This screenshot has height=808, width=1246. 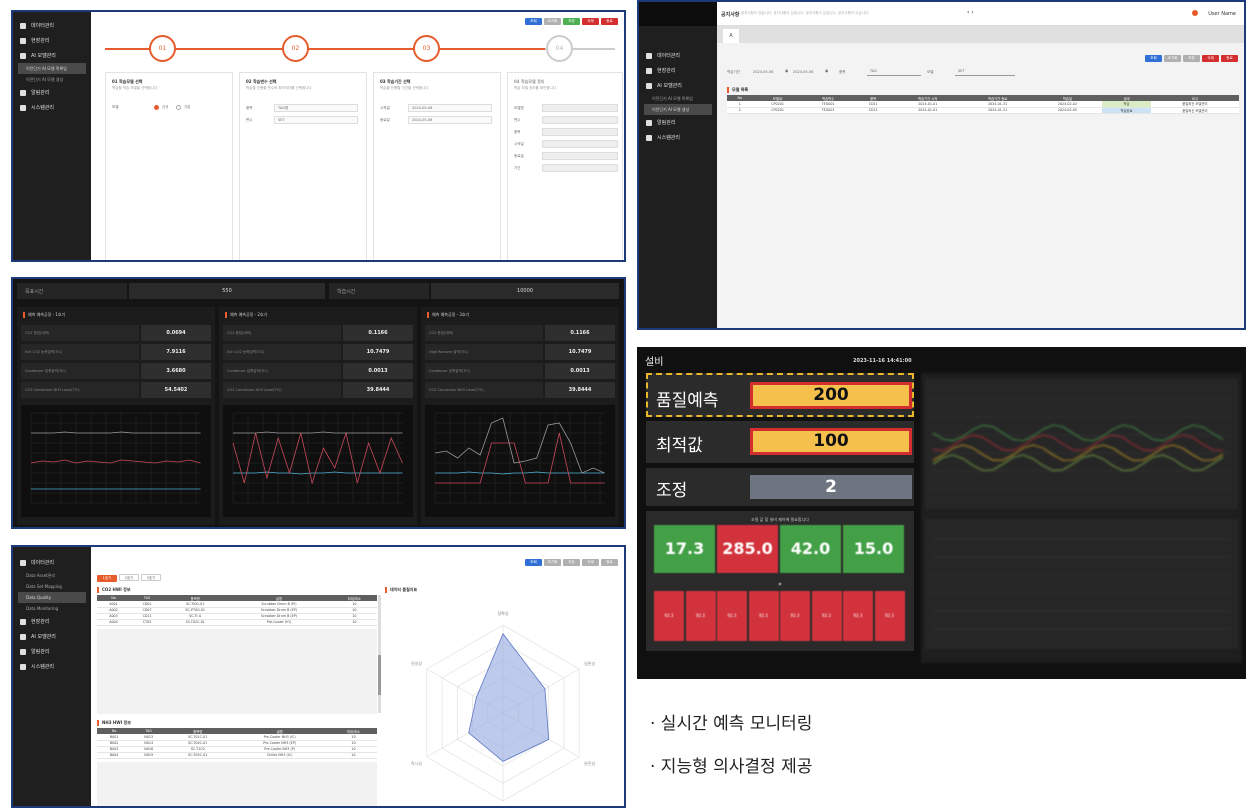 I want to click on step-3: 03, so click(x=426, y=48).